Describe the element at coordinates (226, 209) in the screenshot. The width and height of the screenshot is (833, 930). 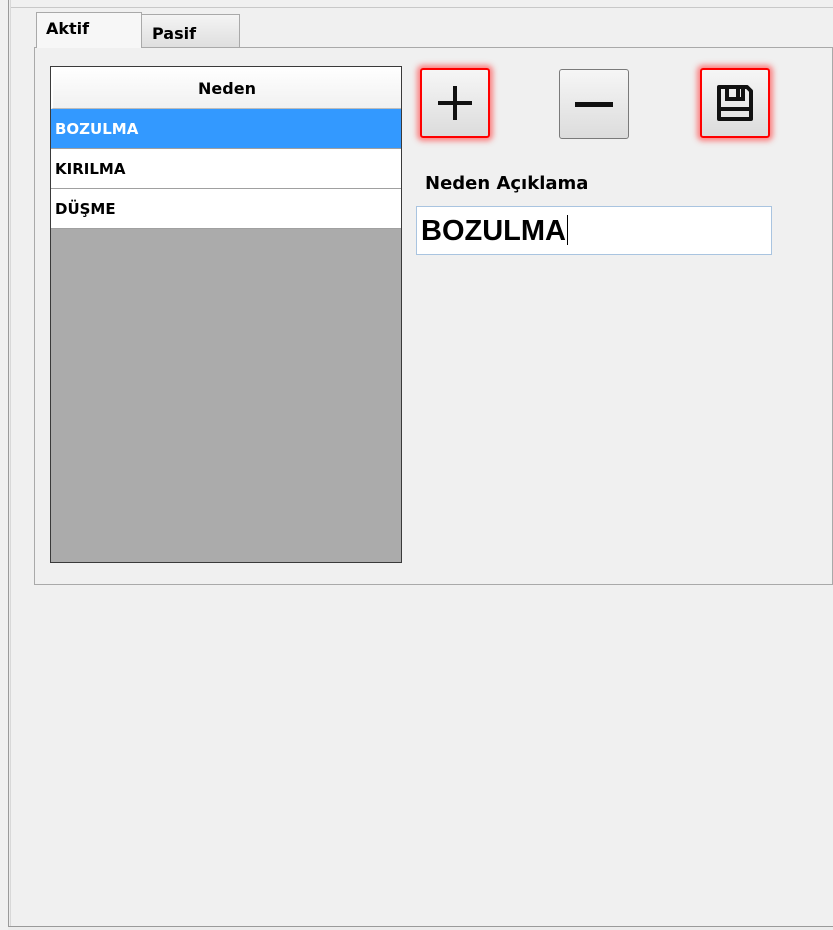
I see `grid-row: DÜŞME` at that location.